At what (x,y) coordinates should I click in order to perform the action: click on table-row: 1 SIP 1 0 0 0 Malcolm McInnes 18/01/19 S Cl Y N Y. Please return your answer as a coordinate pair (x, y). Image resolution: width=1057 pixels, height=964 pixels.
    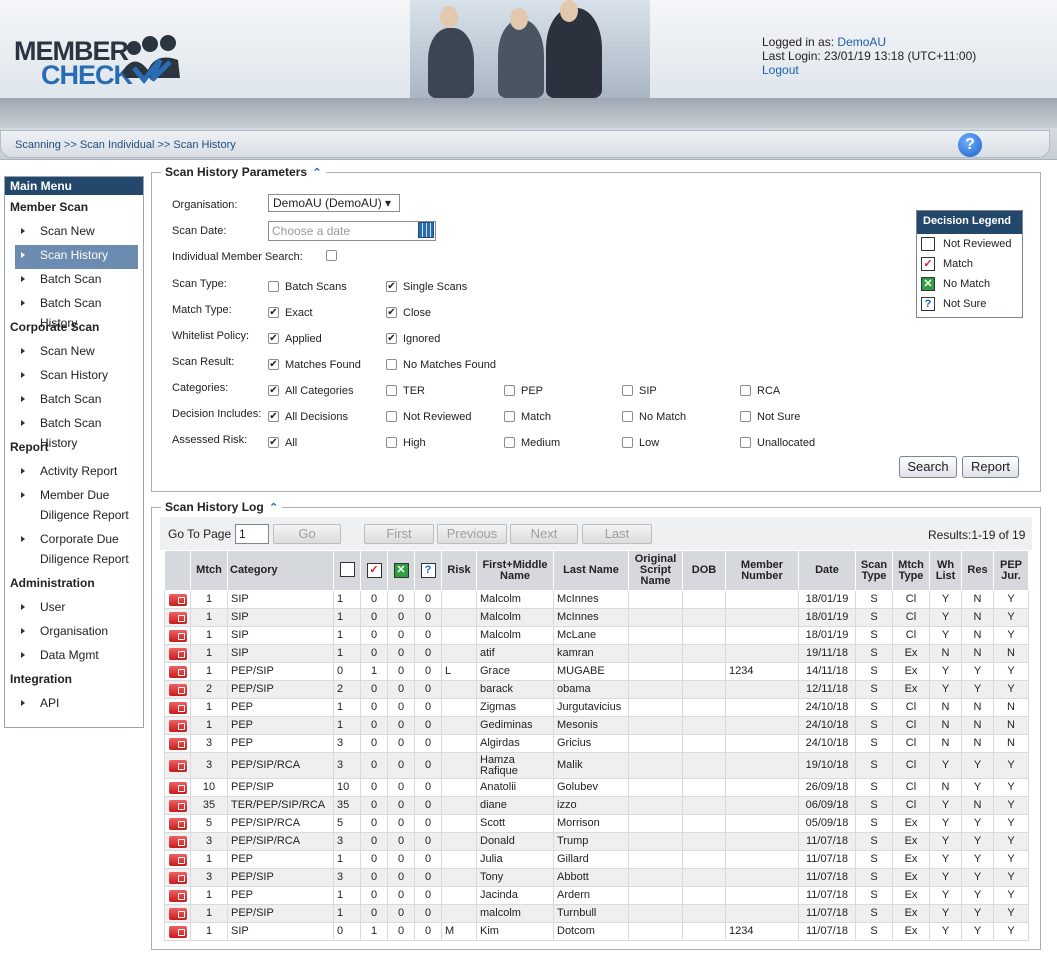
    Looking at the image, I should click on (596, 599).